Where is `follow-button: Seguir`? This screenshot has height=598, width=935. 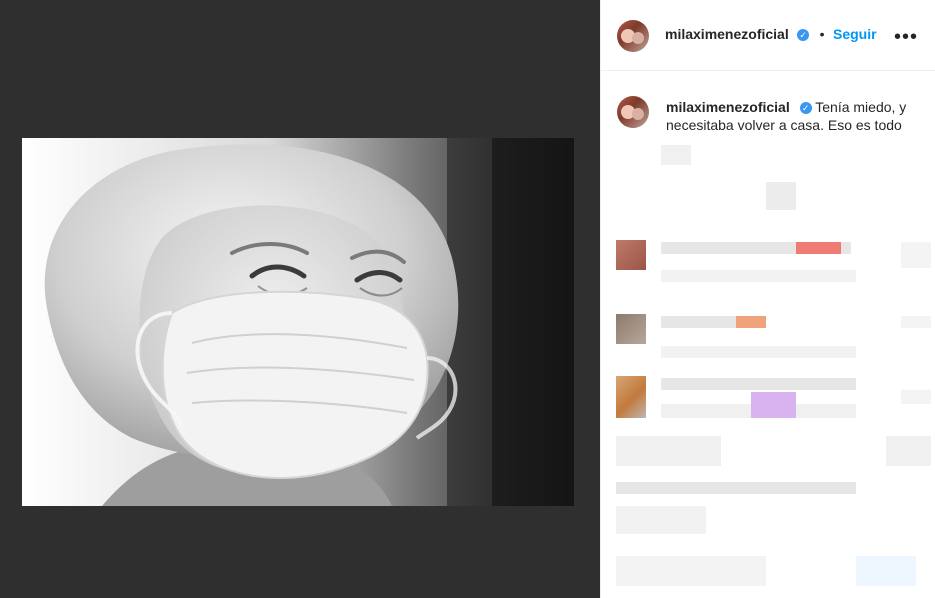
follow-button: Seguir is located at coordinates (855, 34).